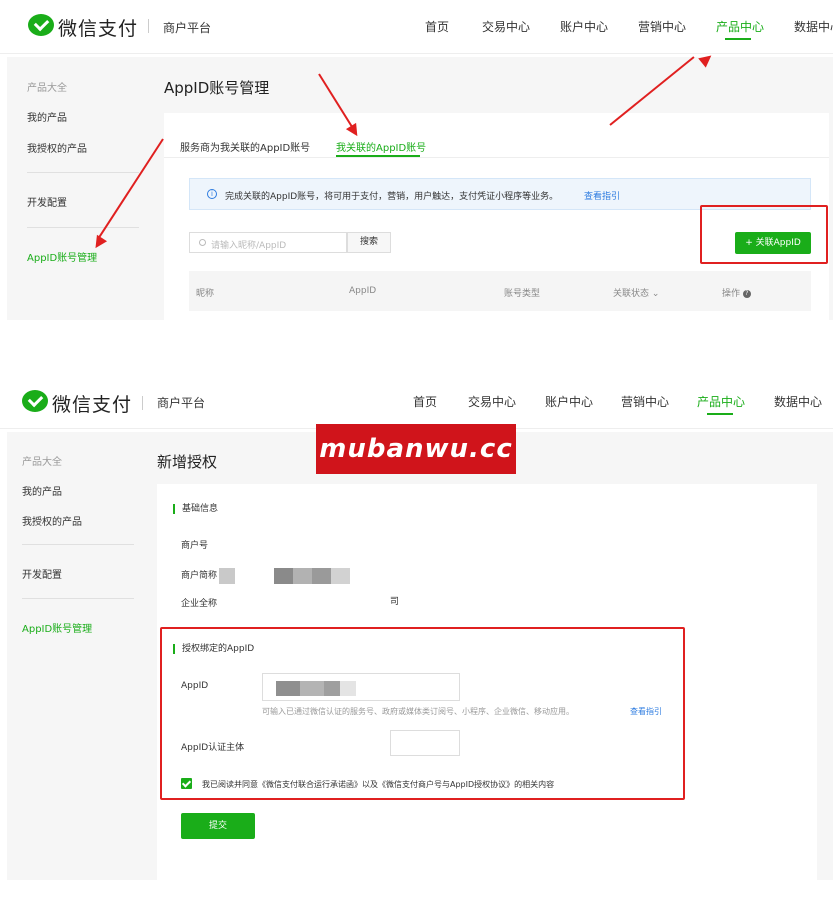 The height and width of the screenshot is (901, 833). I want to click on table-header: 昵称 AppID 账号类型 关联状态 ⌄ 操作 ?, so click(500, 291).